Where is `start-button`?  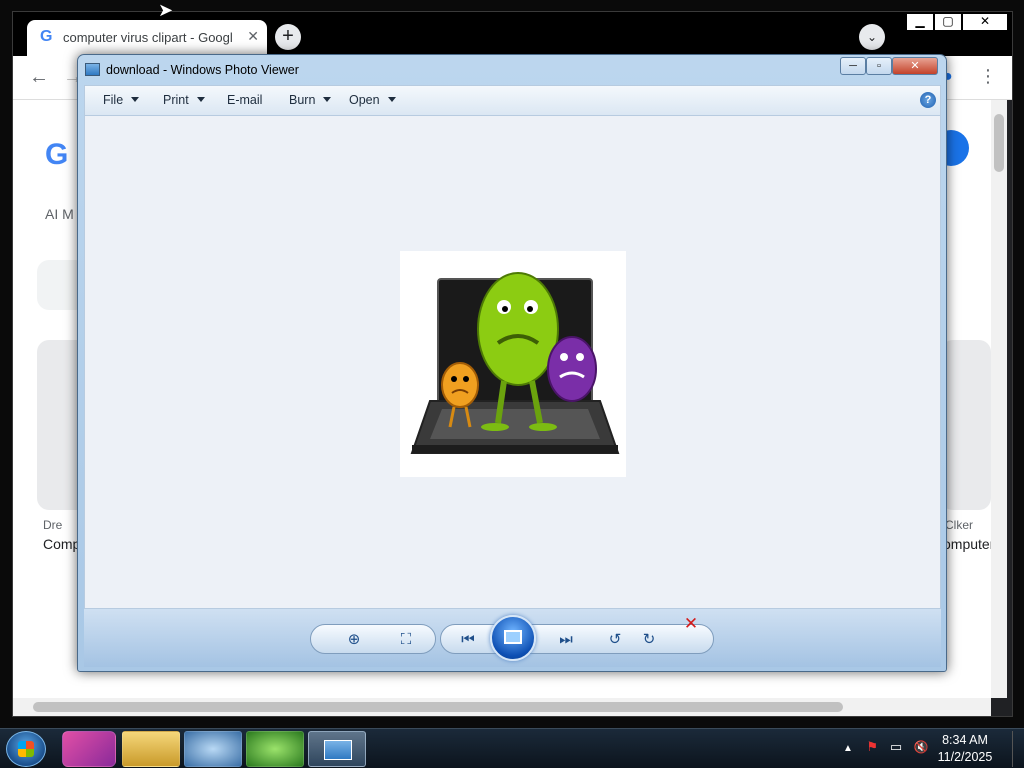
start-button is located at coordinates (26, 749).